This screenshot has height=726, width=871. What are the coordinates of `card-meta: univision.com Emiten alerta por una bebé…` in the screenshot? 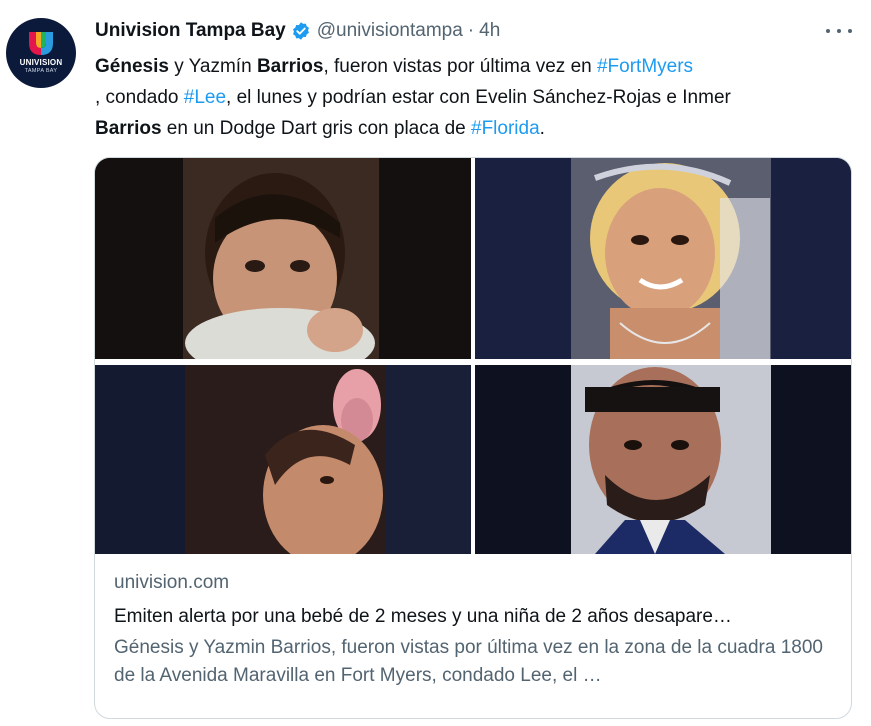 It's located at (475, 630).